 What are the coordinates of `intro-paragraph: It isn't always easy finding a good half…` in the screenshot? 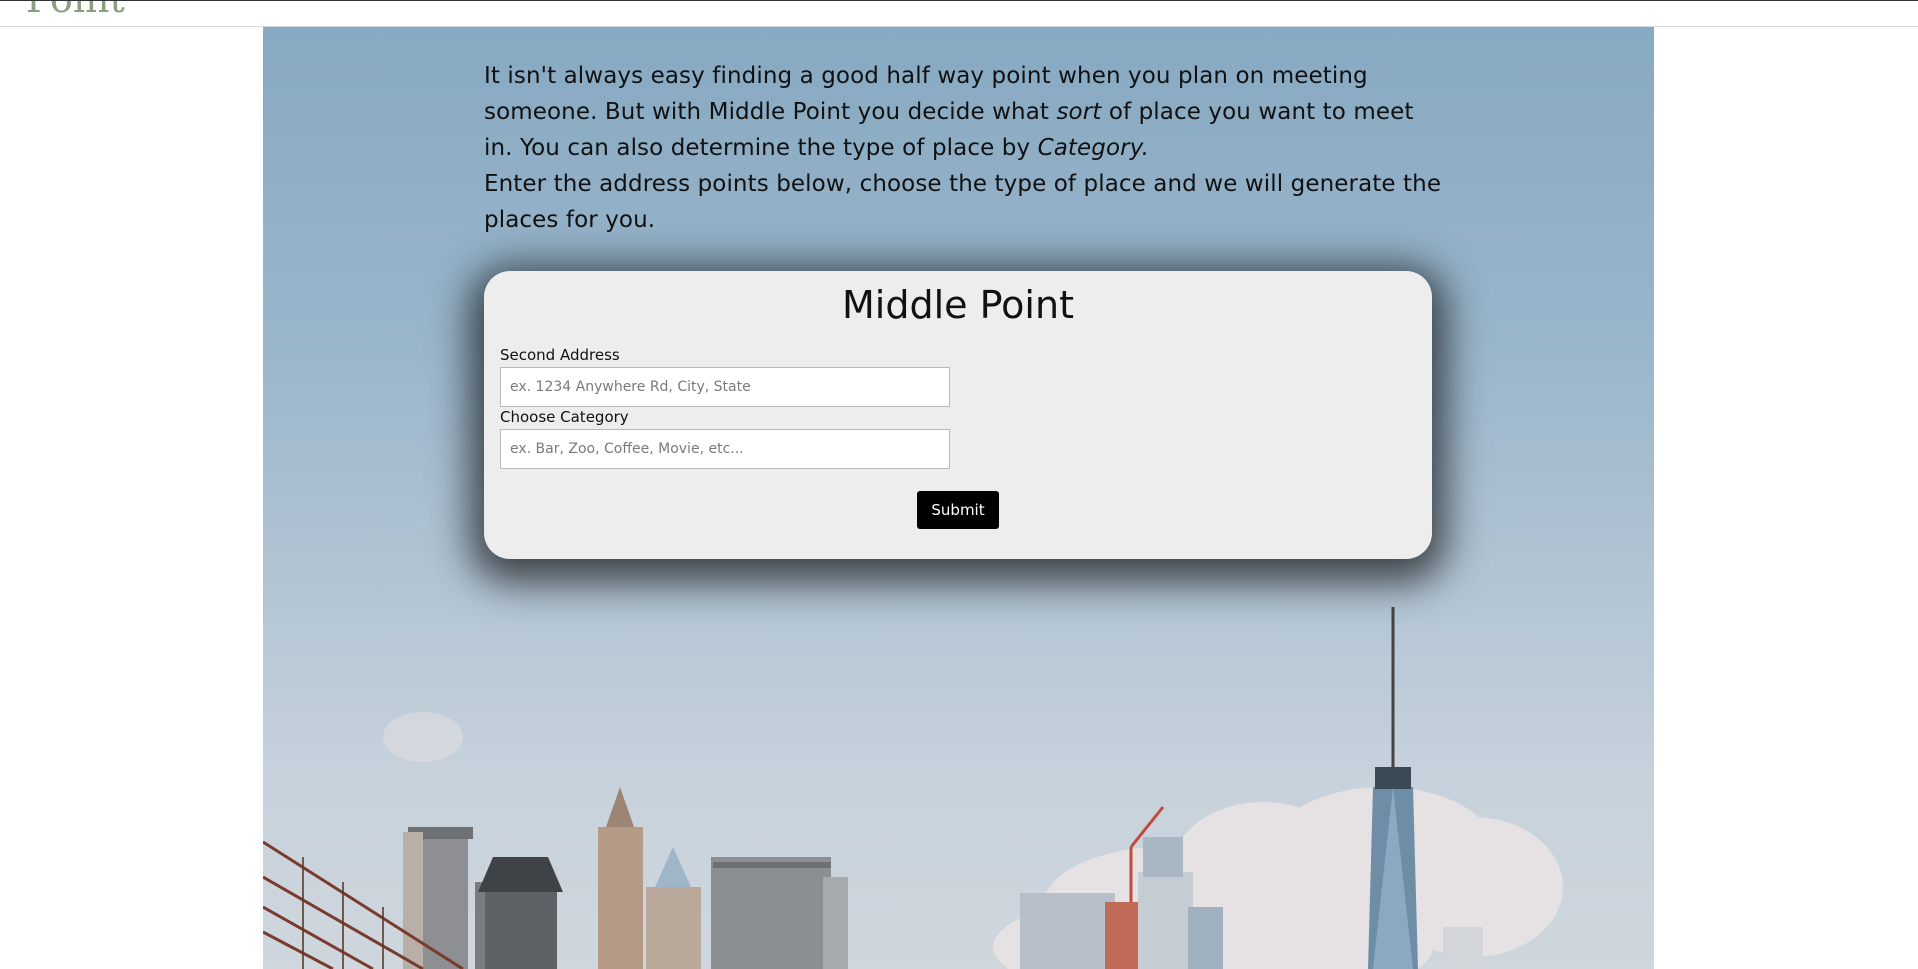 It's located at (964, 112).